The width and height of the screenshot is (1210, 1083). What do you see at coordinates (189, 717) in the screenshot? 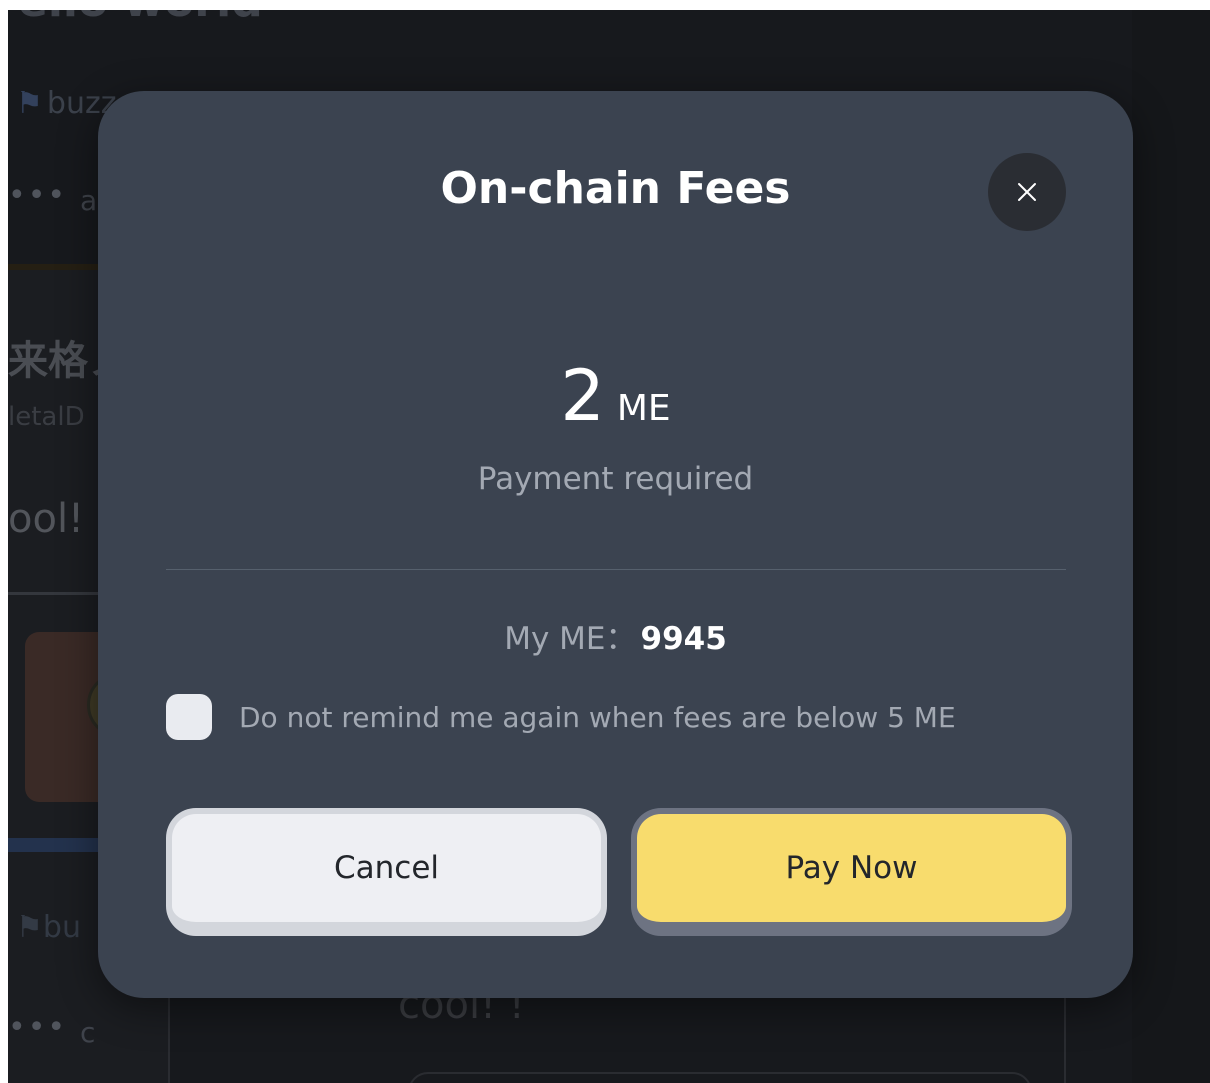
I see `remind-checkbox` at bounding box center [189, 717].